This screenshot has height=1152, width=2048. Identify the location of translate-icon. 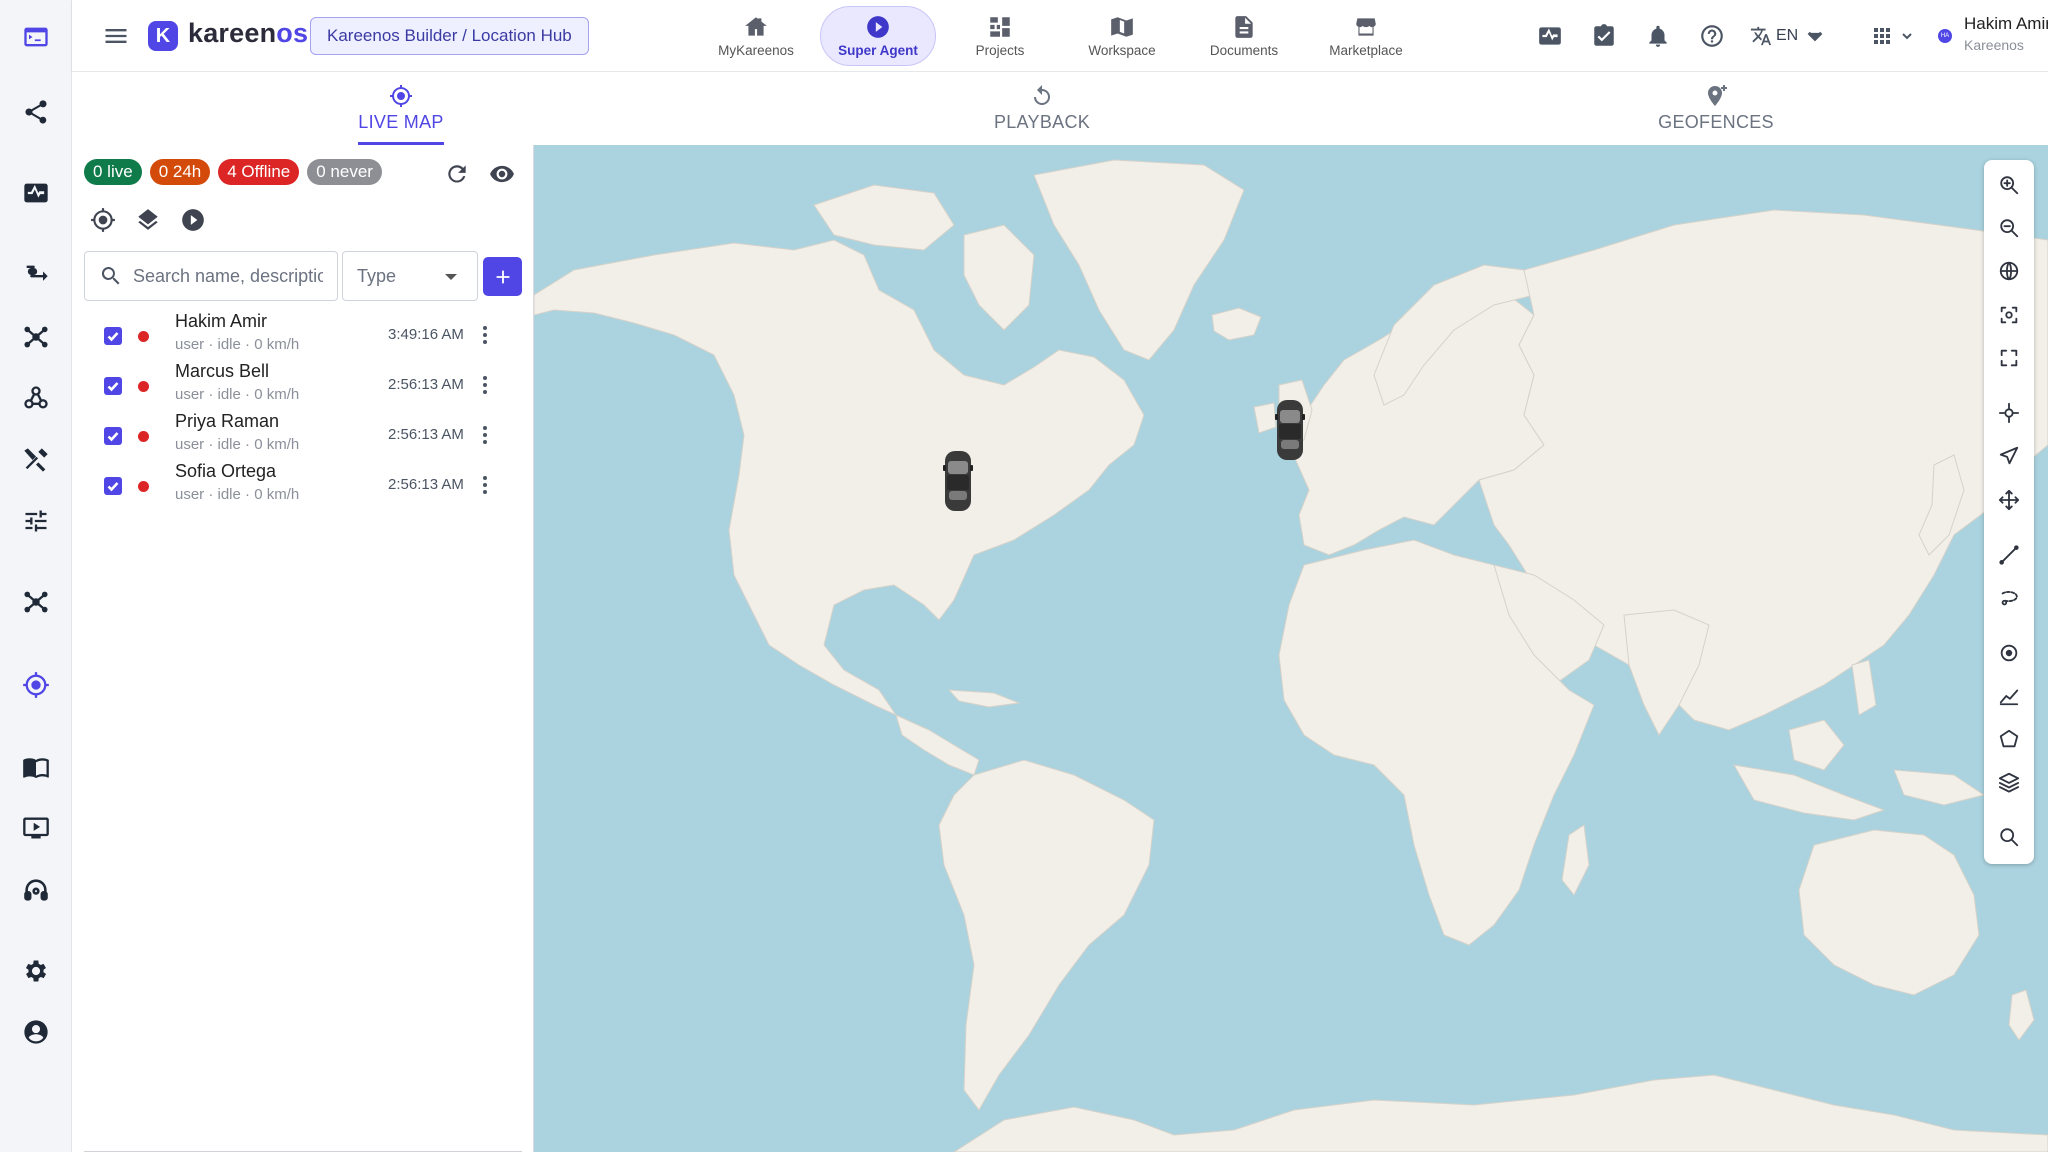
(1761, 36).